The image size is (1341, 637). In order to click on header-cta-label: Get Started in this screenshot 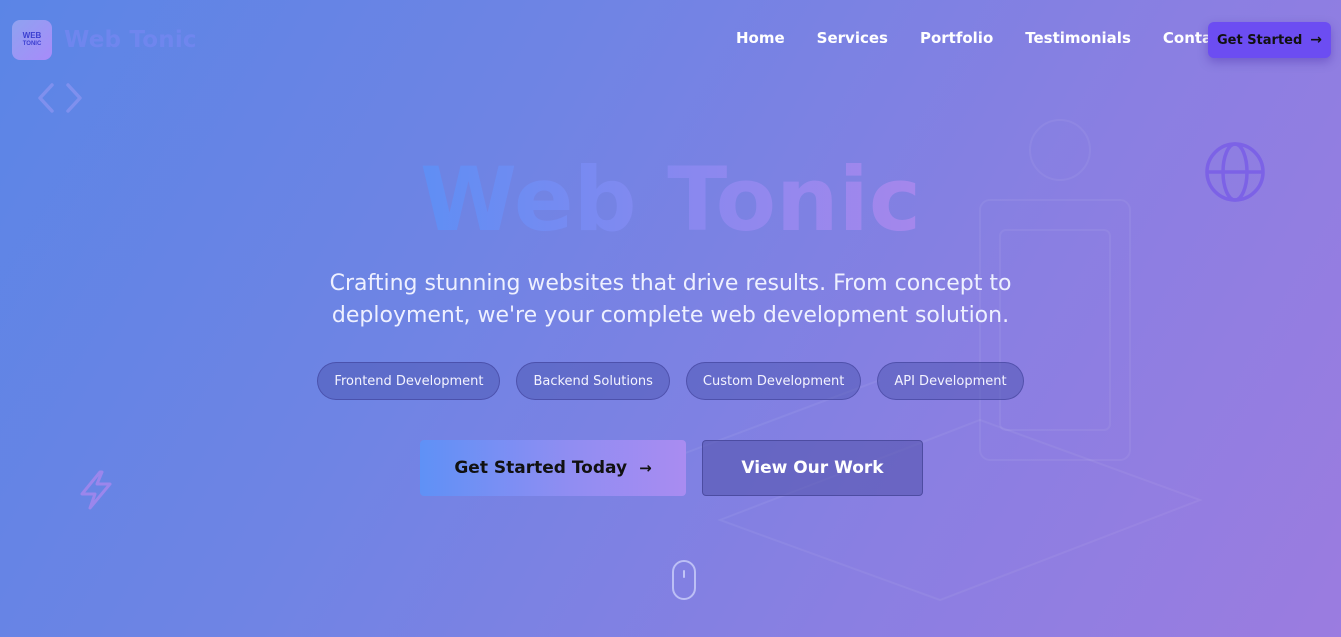, I will do `click(1259, 40)`.